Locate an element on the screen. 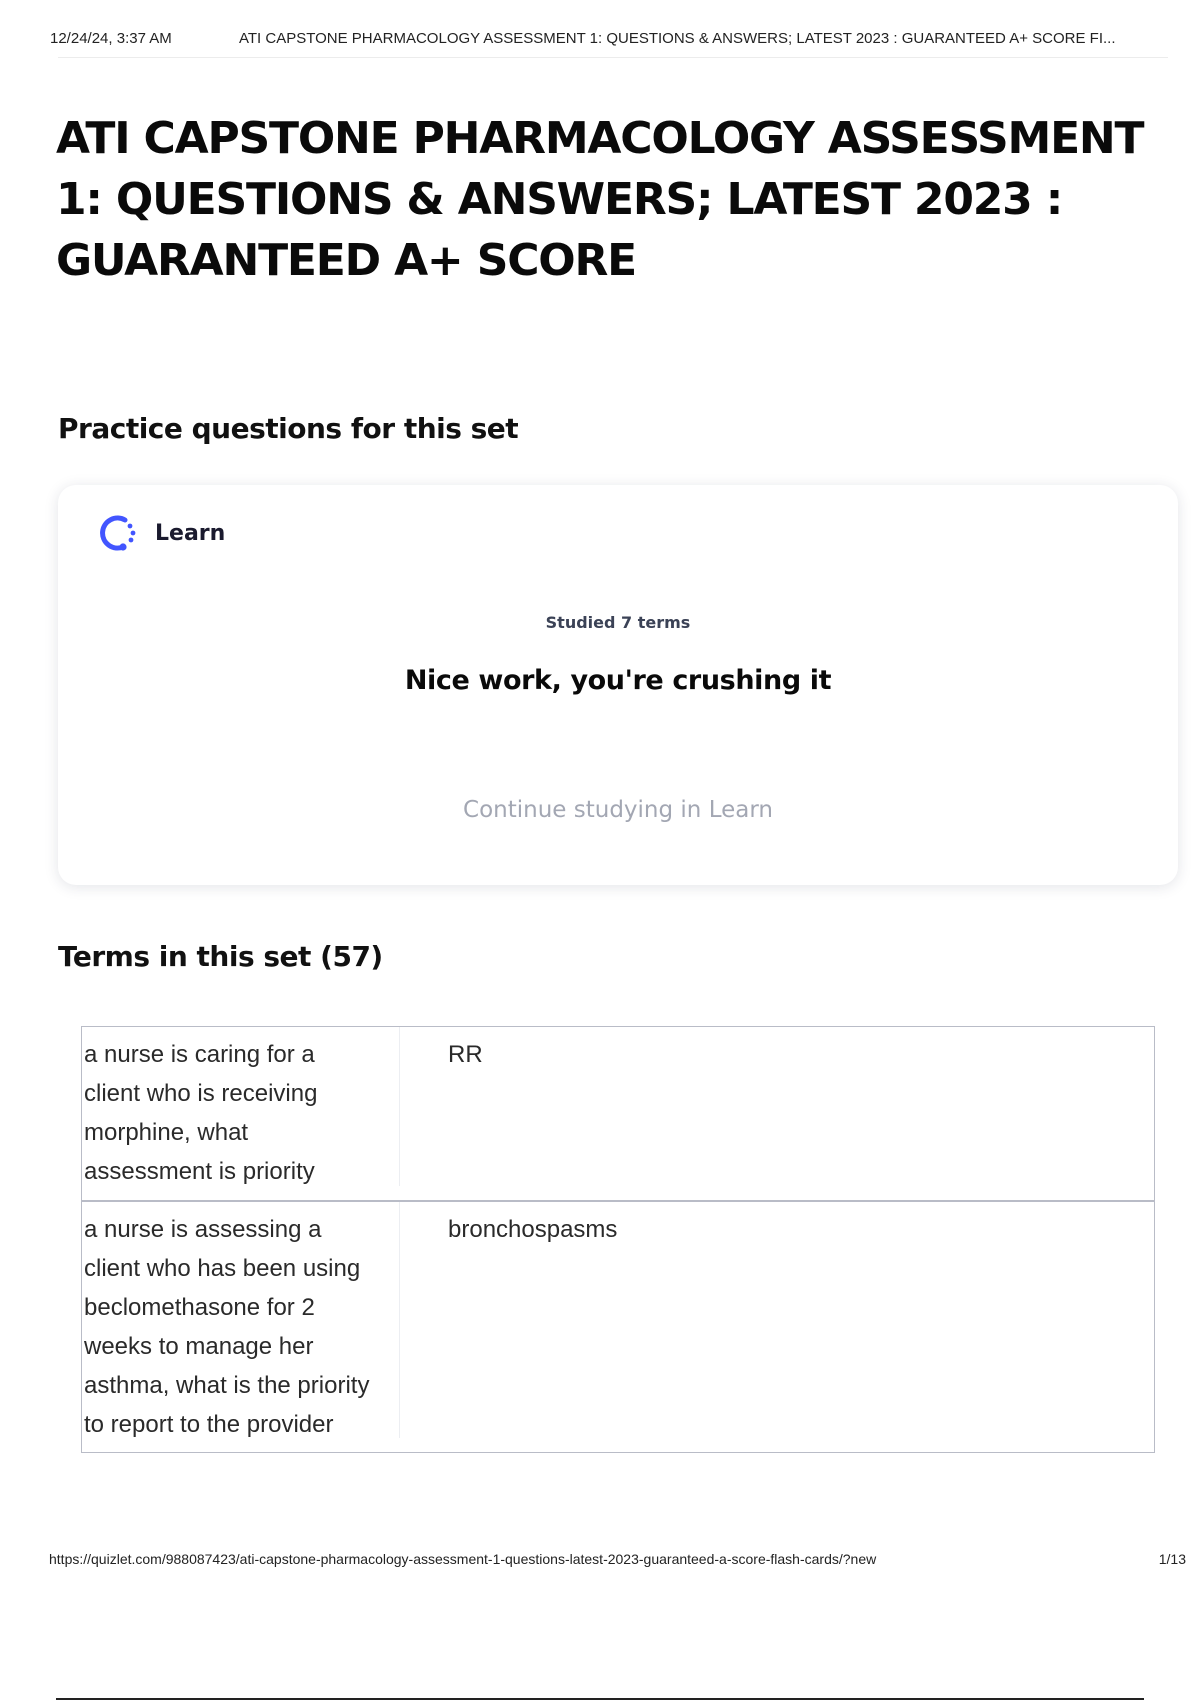 This screenshot has height=1700, width=1200. definition-text: RR is located at coordinates (465, 1054).